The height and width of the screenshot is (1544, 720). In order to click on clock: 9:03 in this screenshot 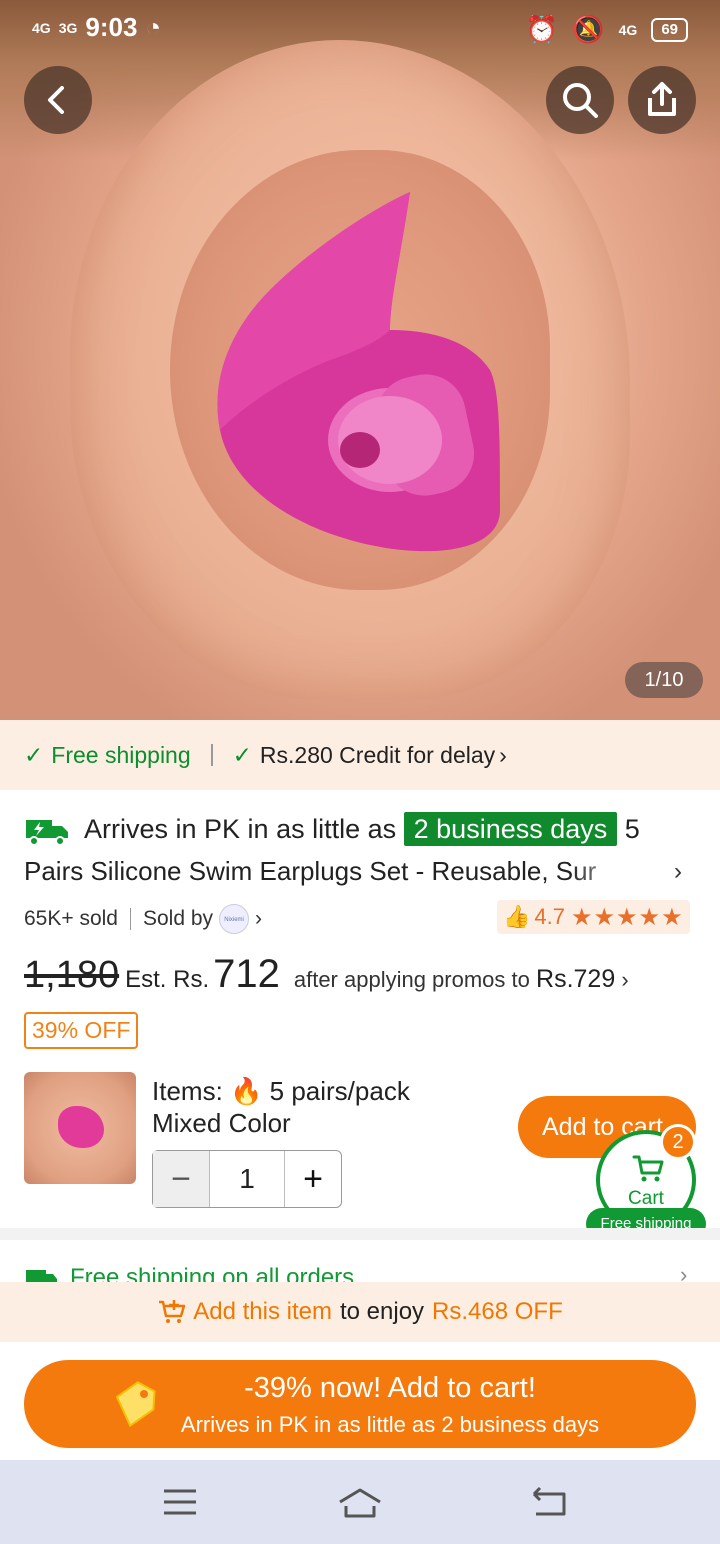, I will do `click(111, 27)`.